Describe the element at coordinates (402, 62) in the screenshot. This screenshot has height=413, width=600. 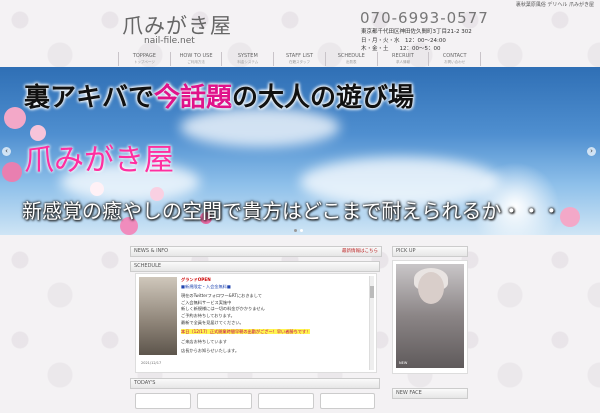
I see `nav-sub: 求人情報` at that location.